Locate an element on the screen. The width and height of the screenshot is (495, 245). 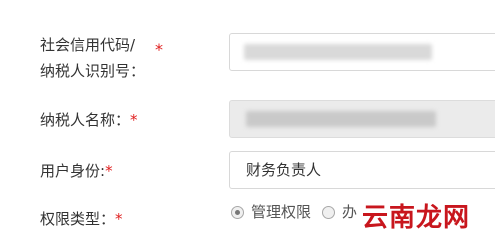
user-role-required-mark: * is located at coordinates (109, 171).